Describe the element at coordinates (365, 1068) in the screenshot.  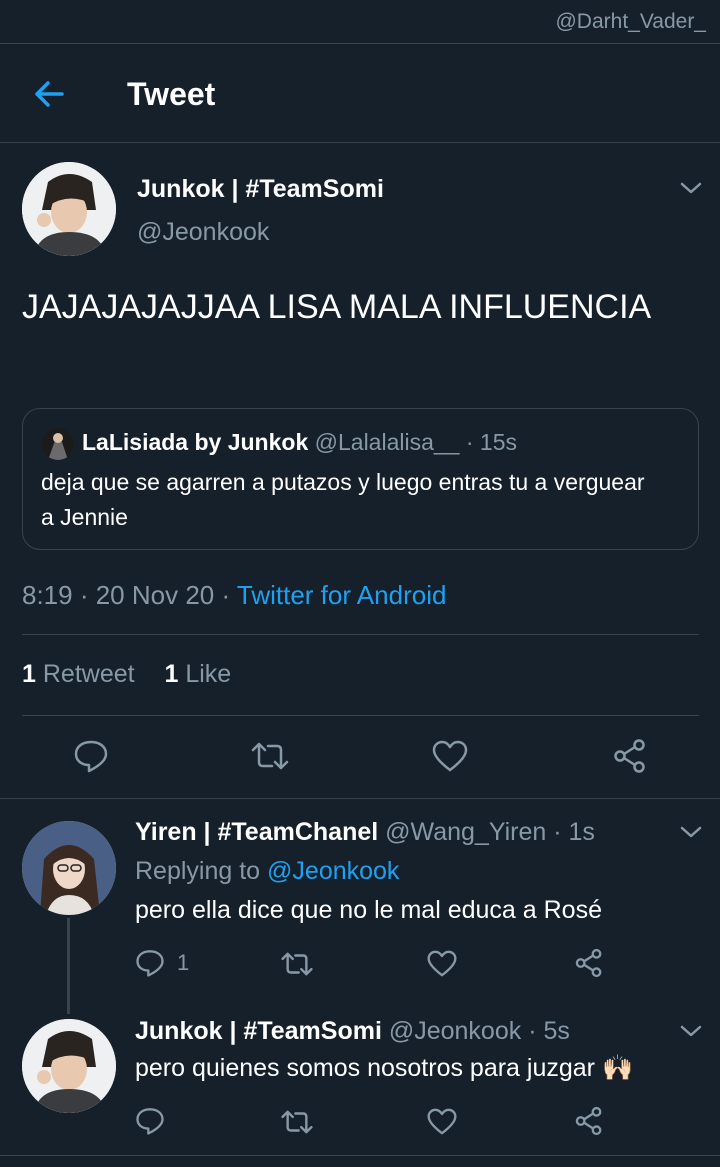
I see `reply-text: pero quienes somos nosotros para juzgar` at that location.